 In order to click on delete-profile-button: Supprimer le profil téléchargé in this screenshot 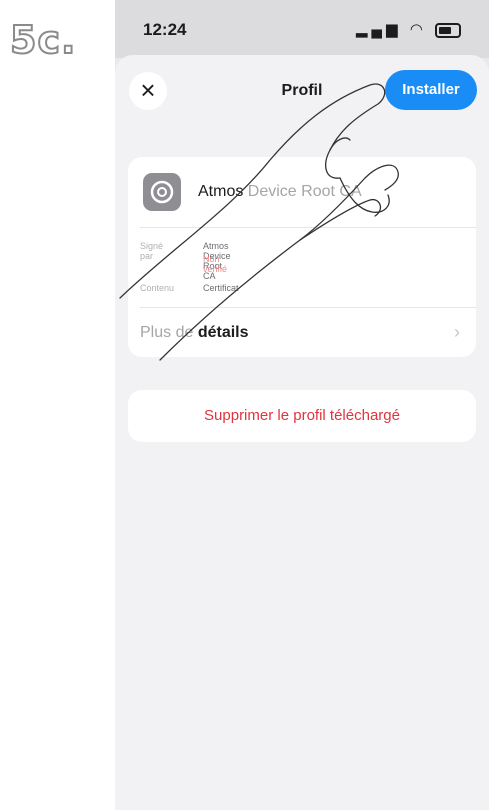, I will do `click(302, 416)`.